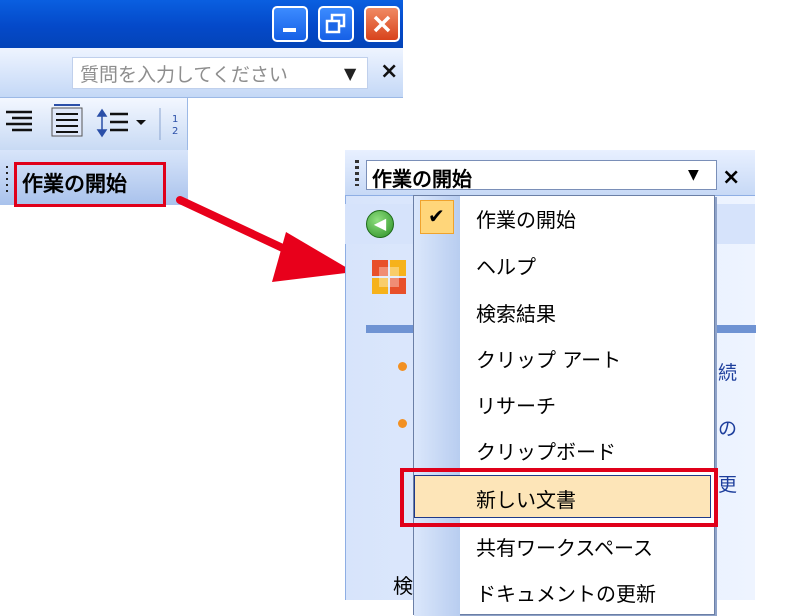  I want to click on dropdown-item-search-results: 検索結果, so click(516, 312).